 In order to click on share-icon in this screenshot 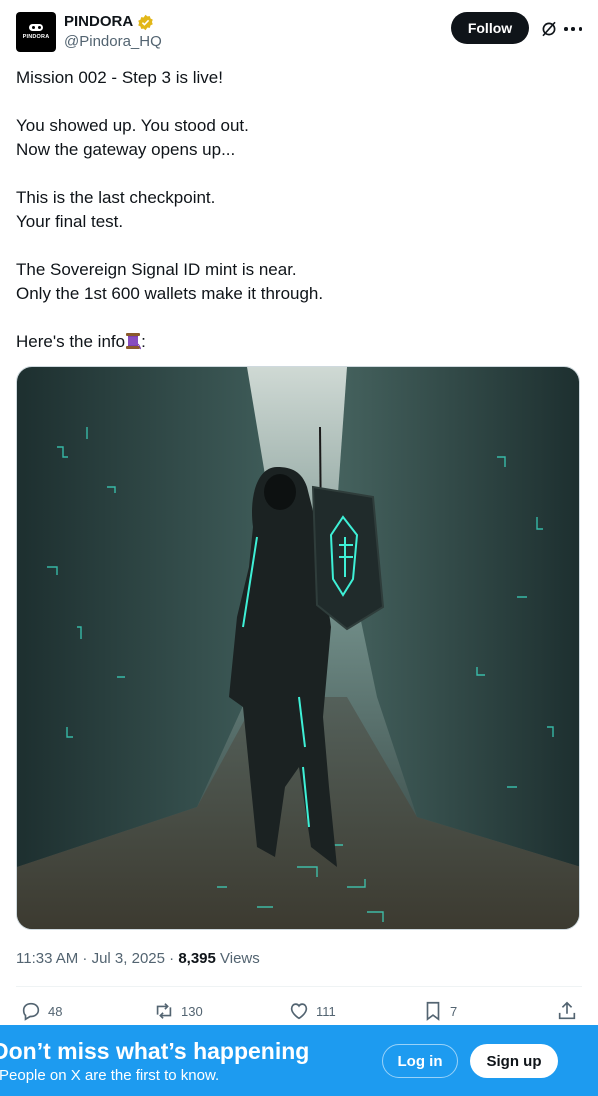, I will do `click(567, 1010)`.